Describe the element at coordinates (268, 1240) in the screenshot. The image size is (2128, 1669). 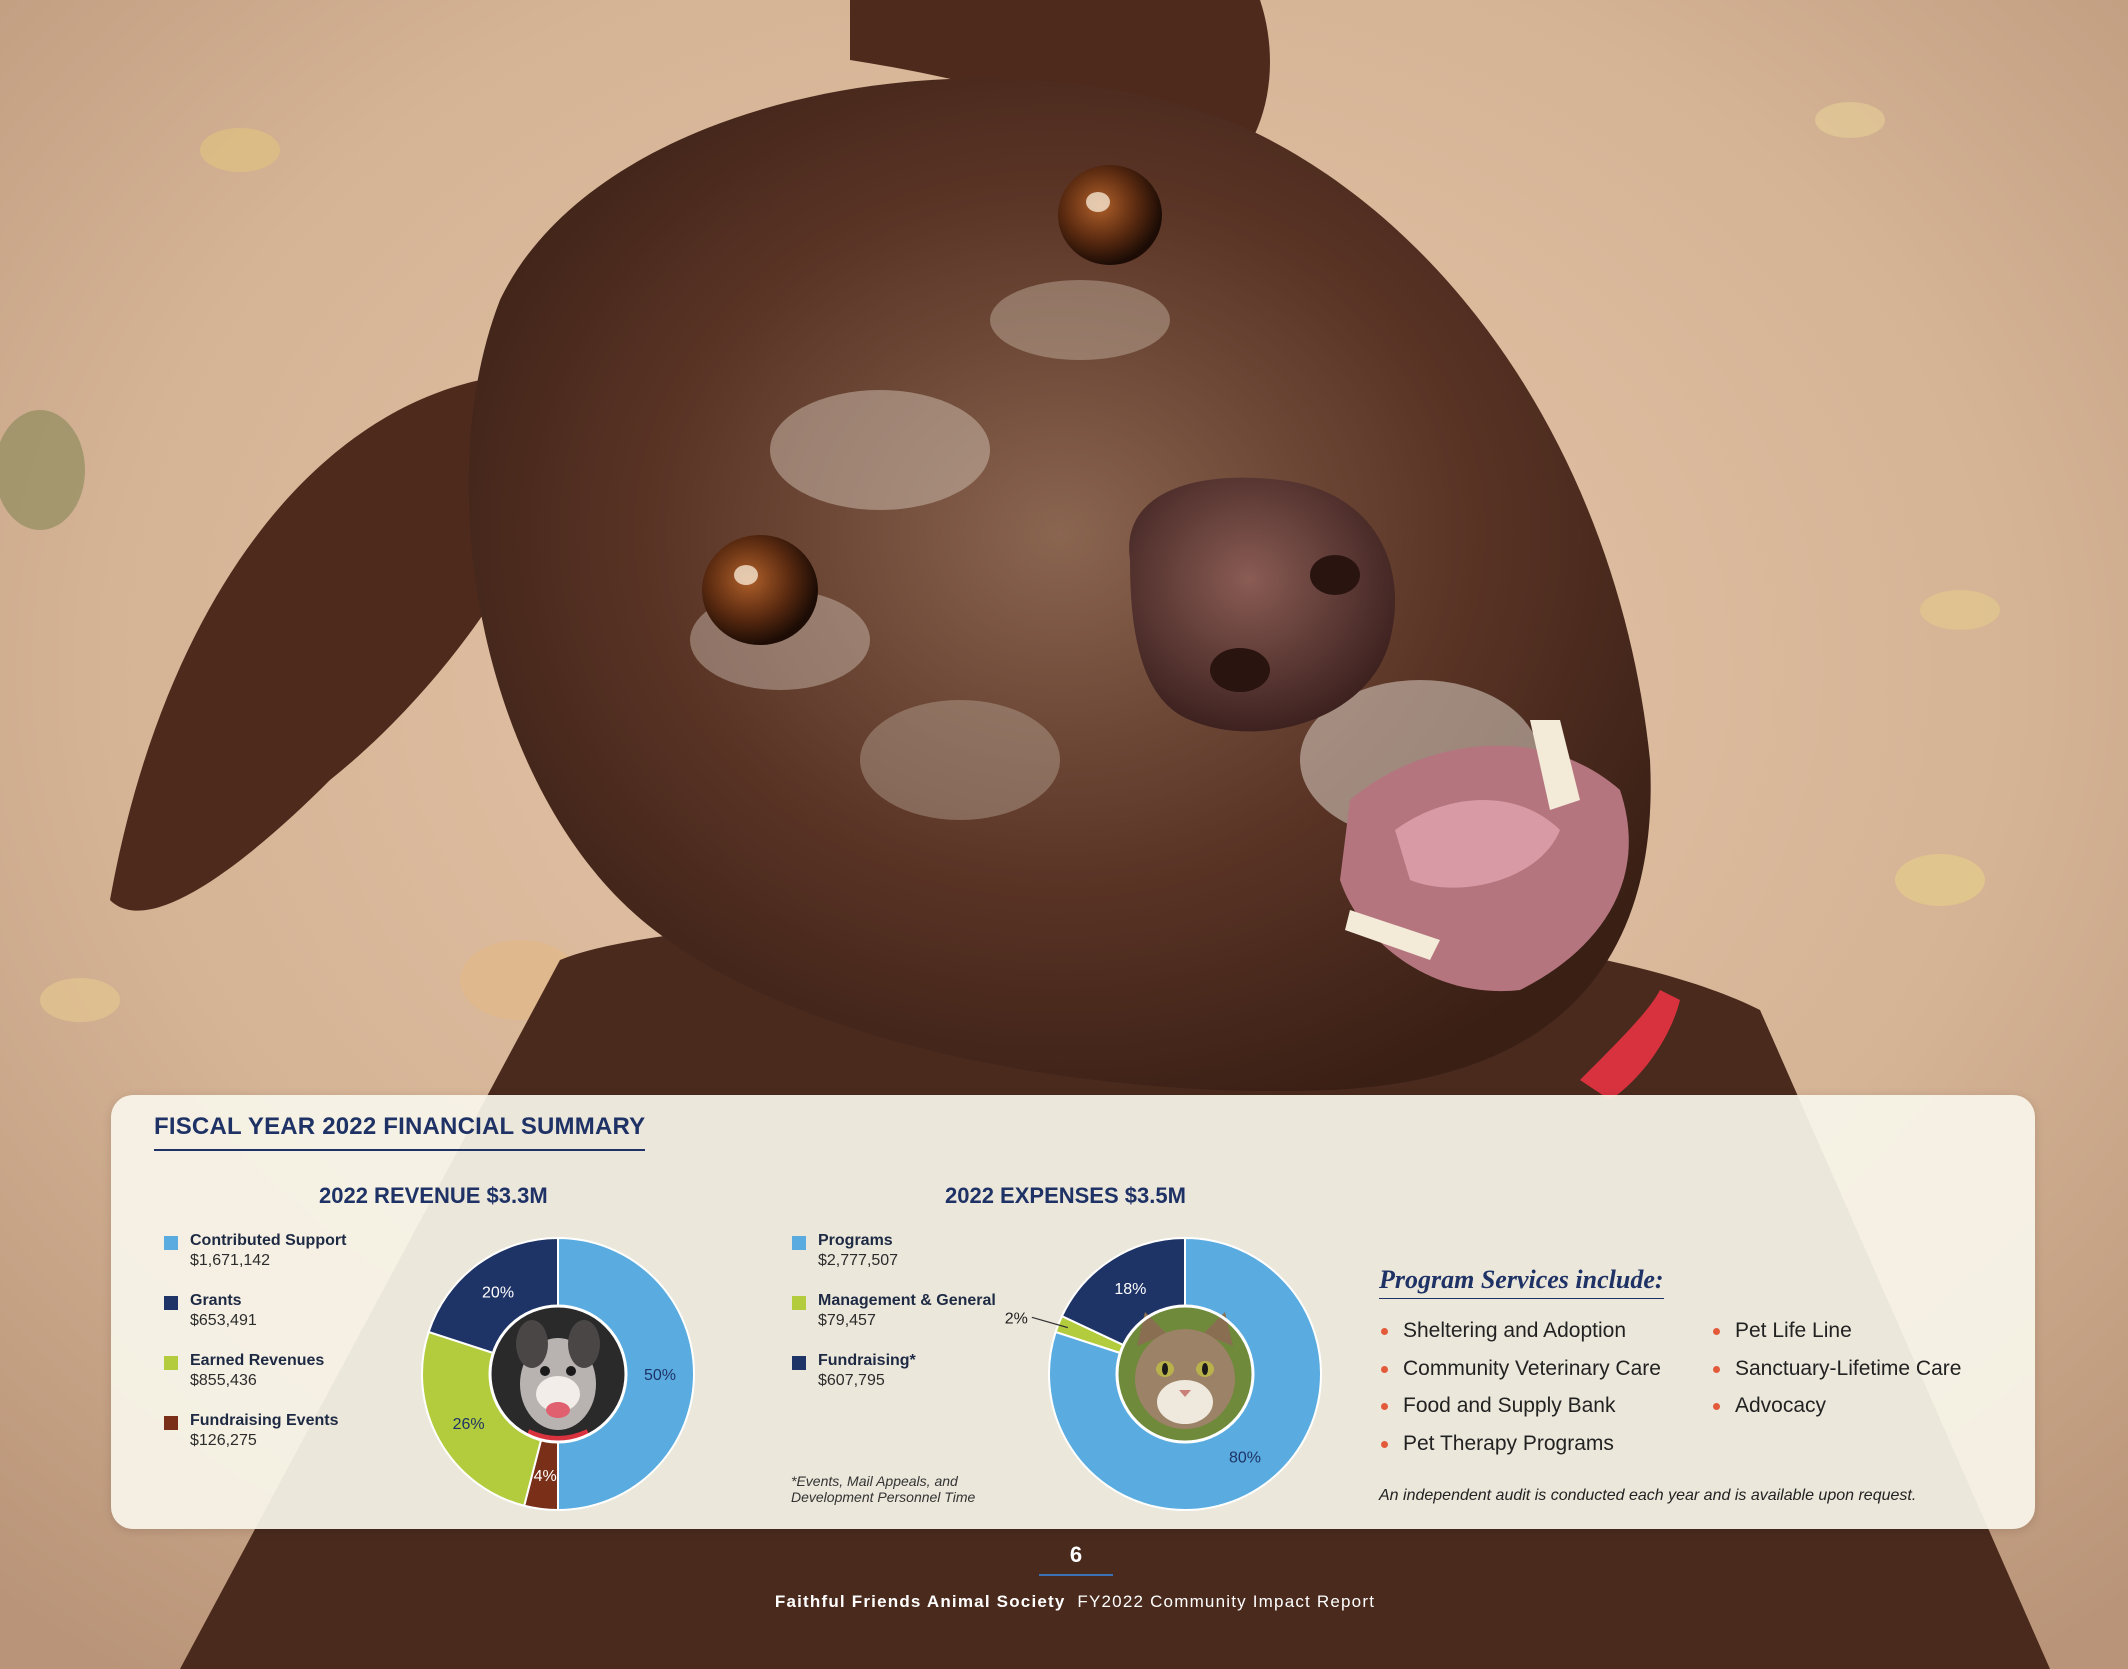
I see `legend-label: Contributed Support` at that location.